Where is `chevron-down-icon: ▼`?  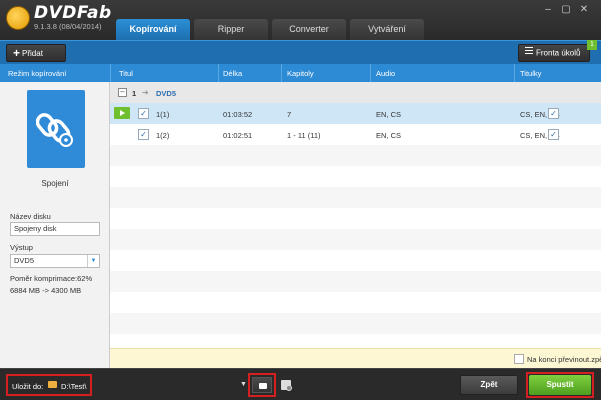
chevron-down-icon: ▼ is located at coordinates (93, 261).